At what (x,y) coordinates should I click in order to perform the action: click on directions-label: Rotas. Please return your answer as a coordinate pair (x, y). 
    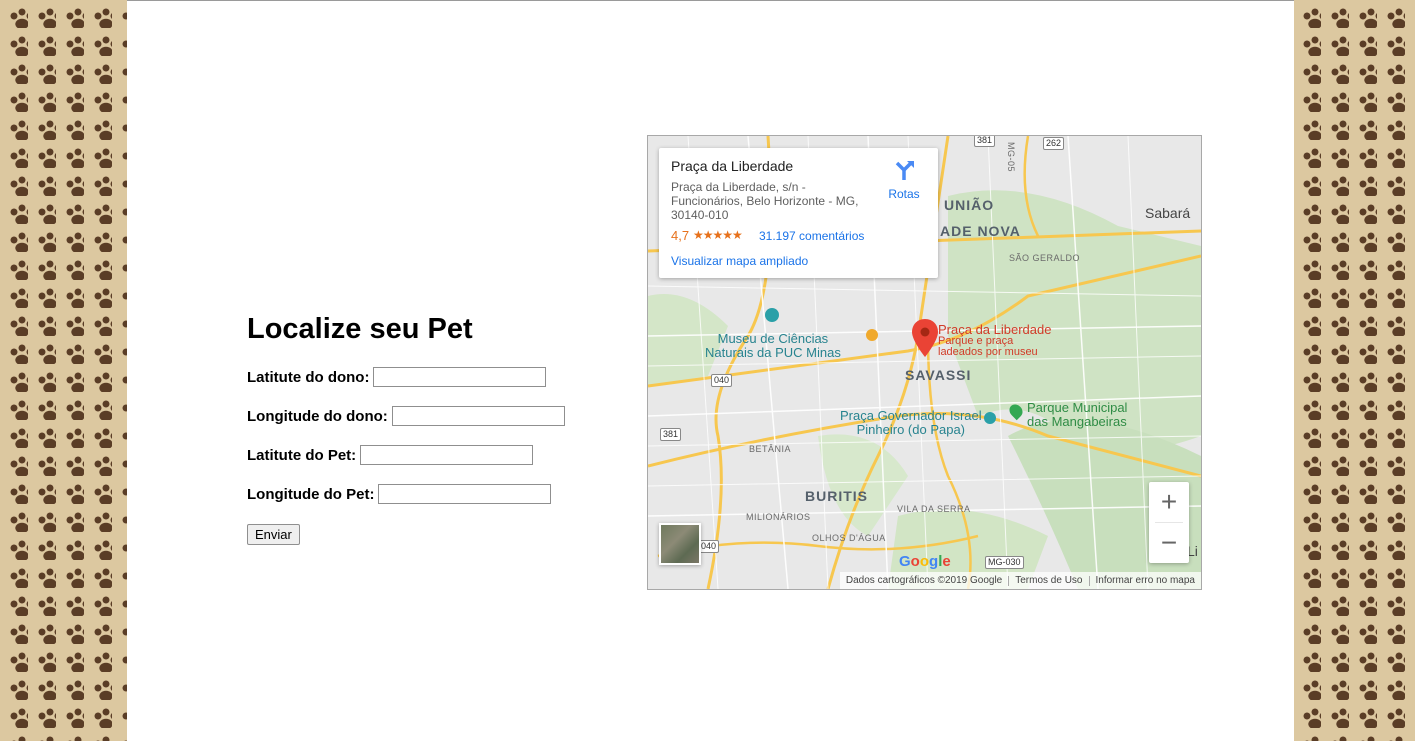
    Looking at the image, I should click on (904, 194).